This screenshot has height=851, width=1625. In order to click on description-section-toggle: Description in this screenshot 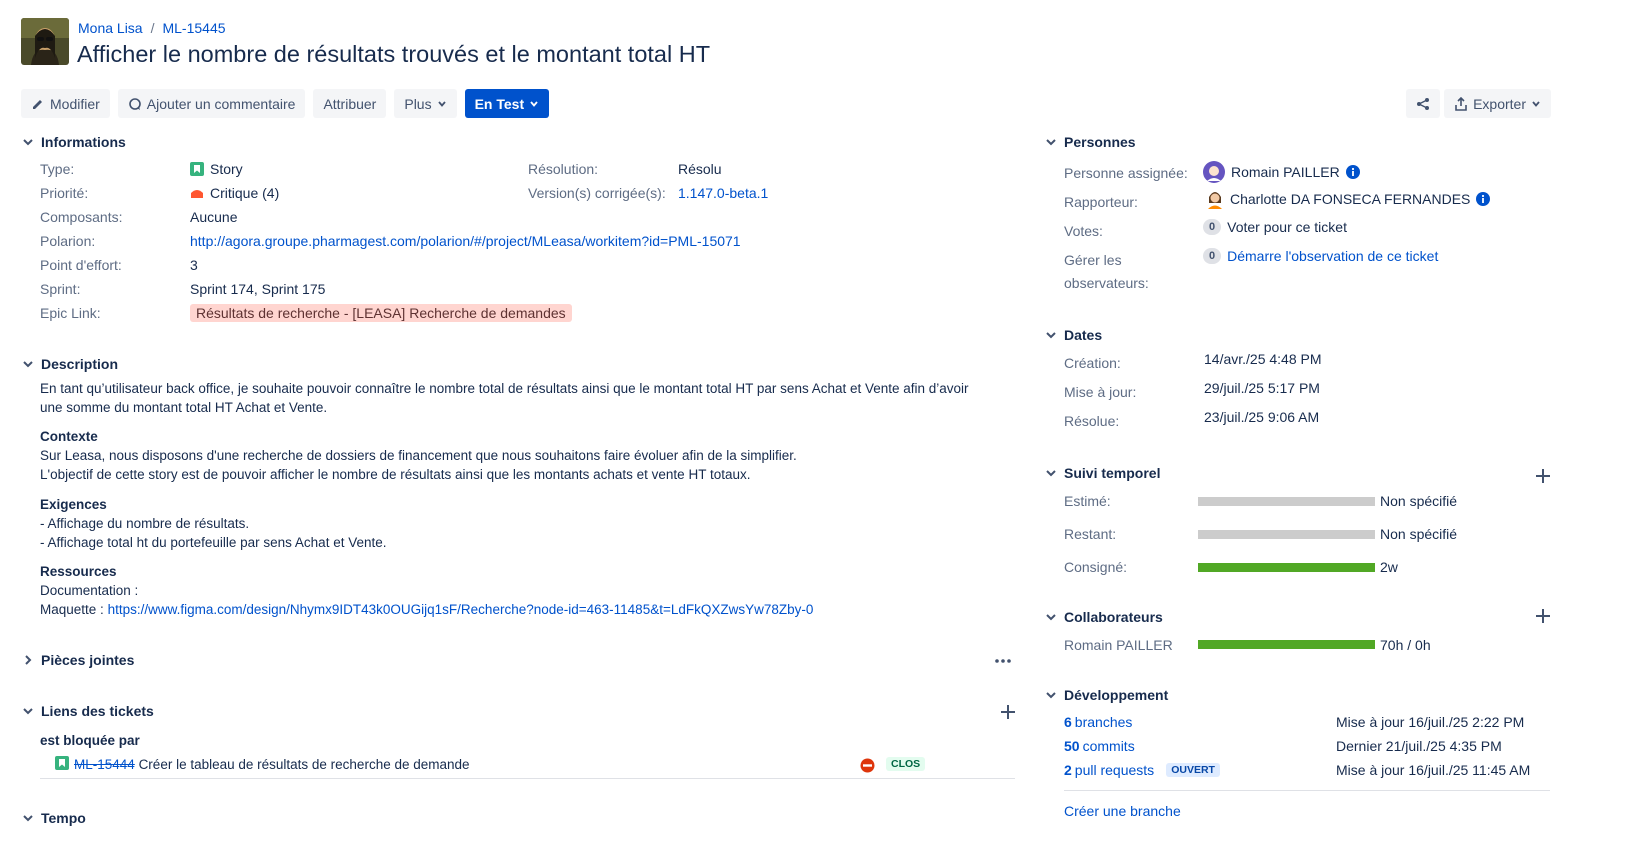, I will do `click(70, 364)`.